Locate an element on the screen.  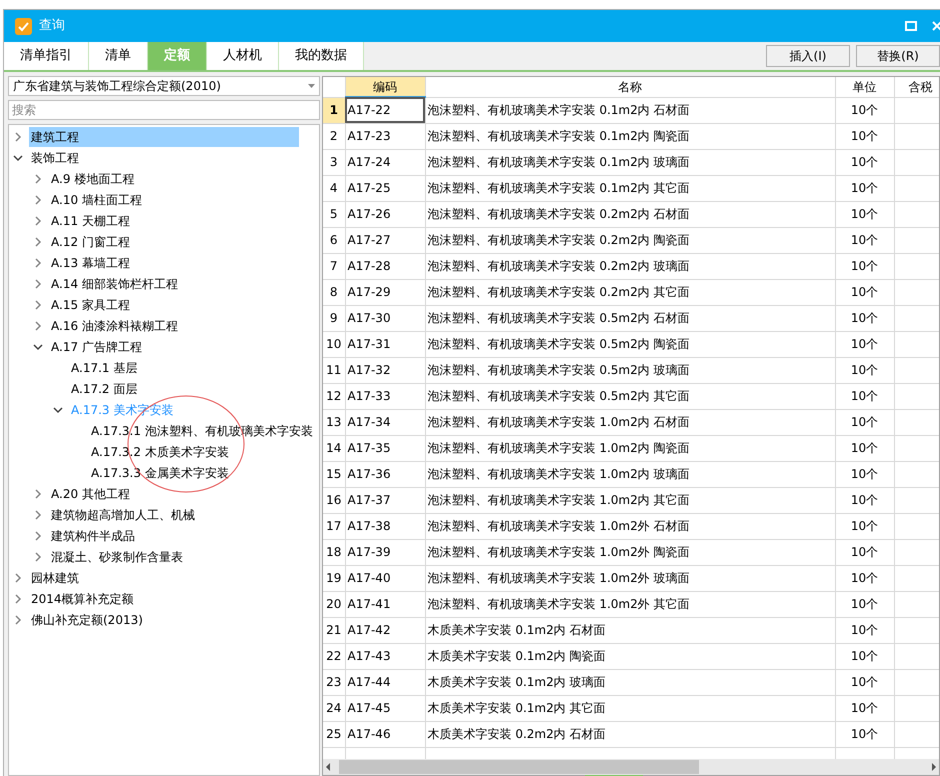
toolbar-button: 插入(I) is located at coordinates (808, 56).